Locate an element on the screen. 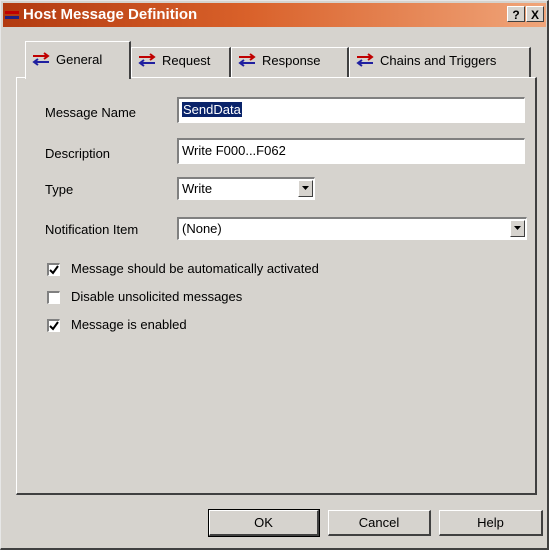  ok-button: OK is located at coordinates (264, 523).